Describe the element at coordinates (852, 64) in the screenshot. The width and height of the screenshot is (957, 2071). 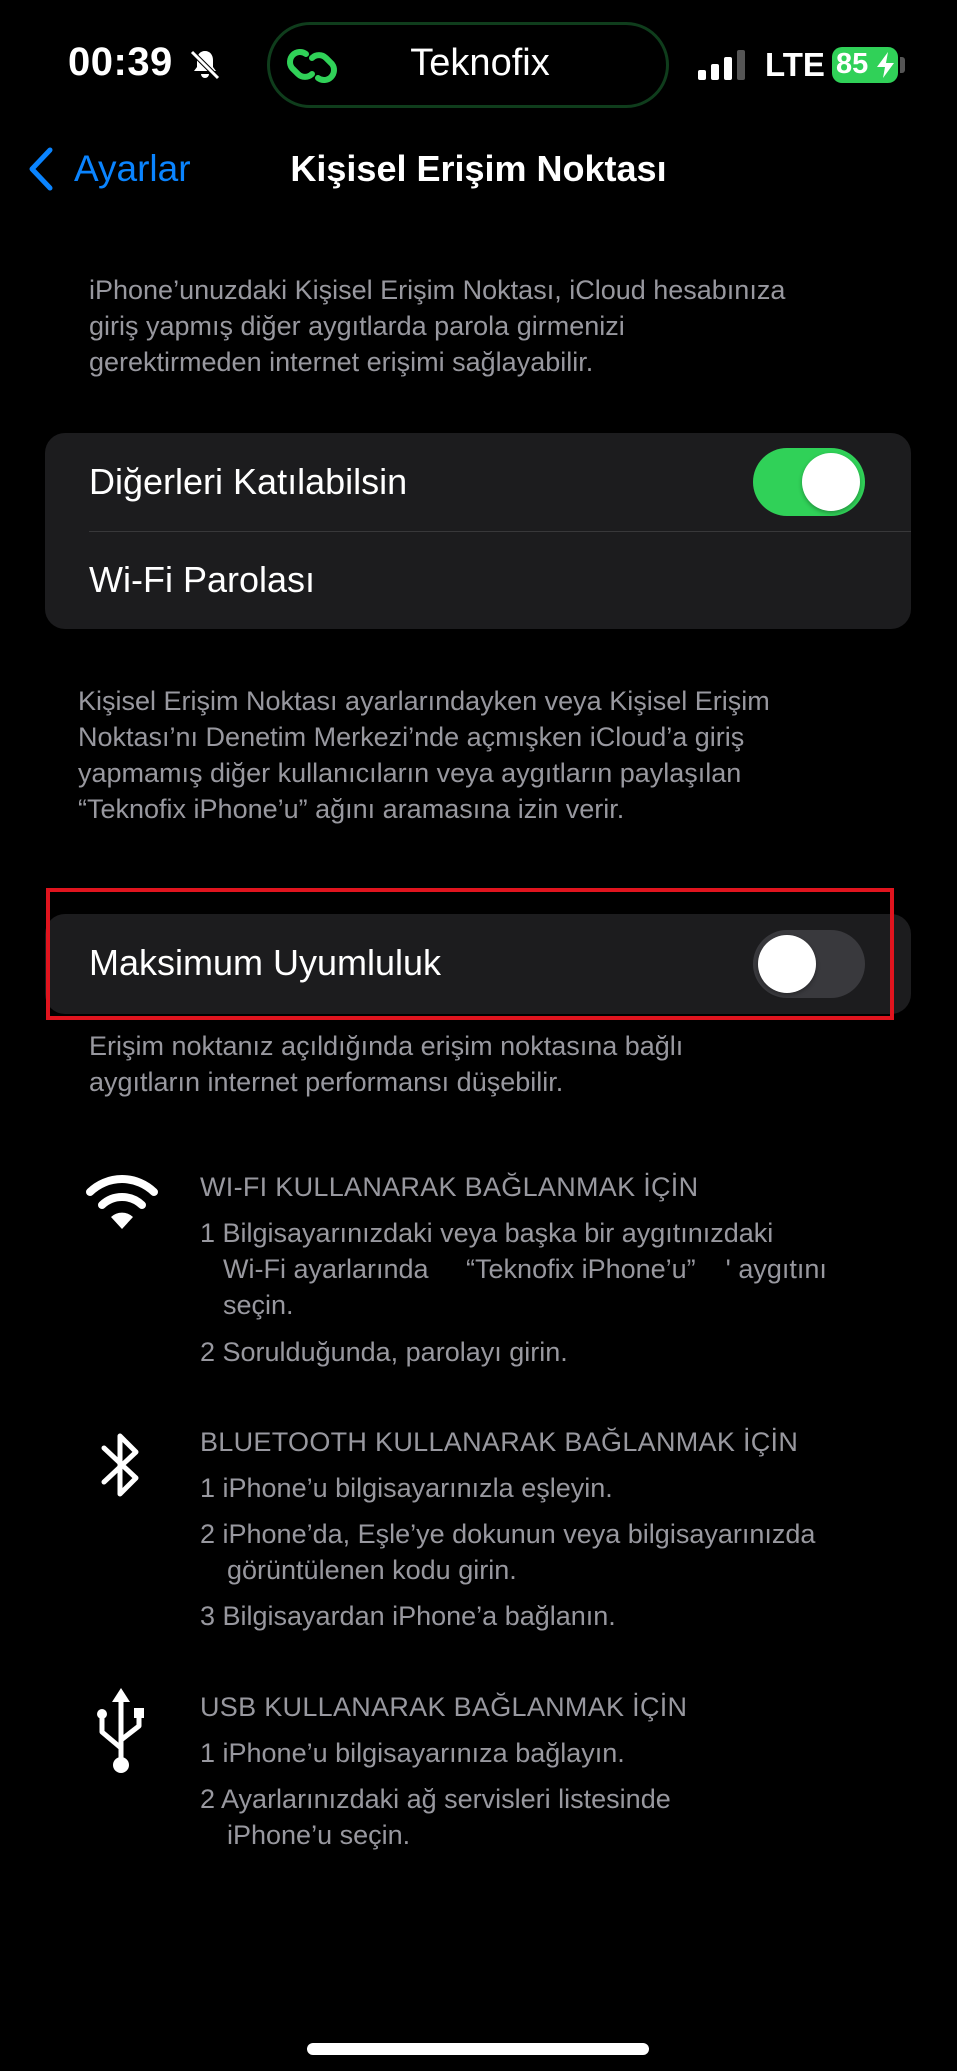
I see `battery-level: 85` at that location.